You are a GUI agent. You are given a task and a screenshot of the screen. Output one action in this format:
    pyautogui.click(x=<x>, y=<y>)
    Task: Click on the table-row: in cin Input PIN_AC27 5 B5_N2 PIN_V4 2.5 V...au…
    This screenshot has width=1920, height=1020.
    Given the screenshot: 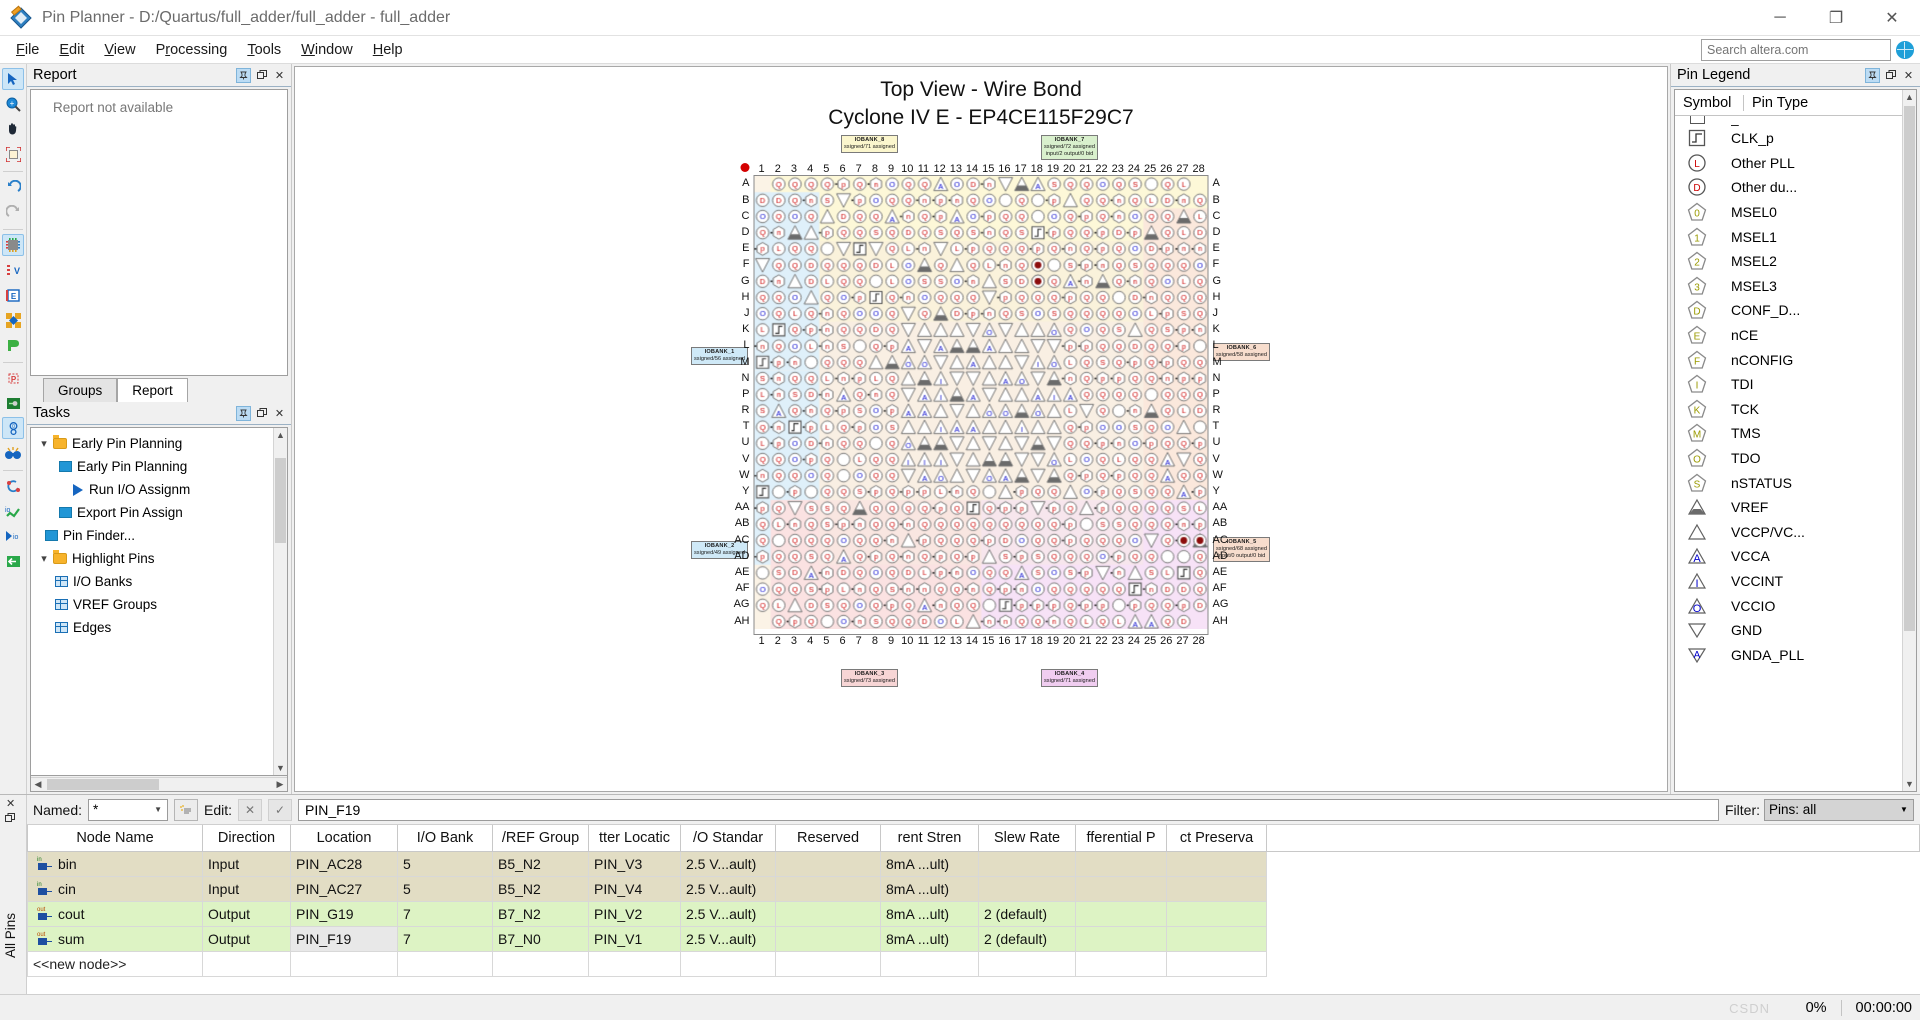 What is the action you would take?
    pyautogui.click(x=973, y=888)
    